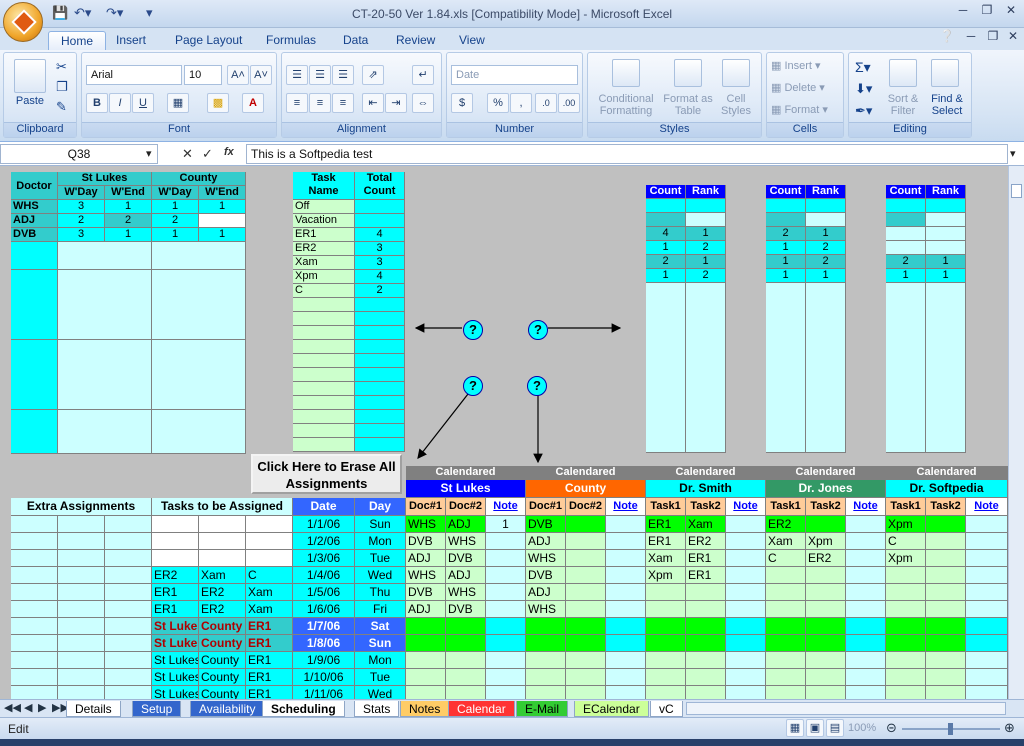 The image size is (1024, 746). I want to click on rank-cell: 1, so click(826, 234).